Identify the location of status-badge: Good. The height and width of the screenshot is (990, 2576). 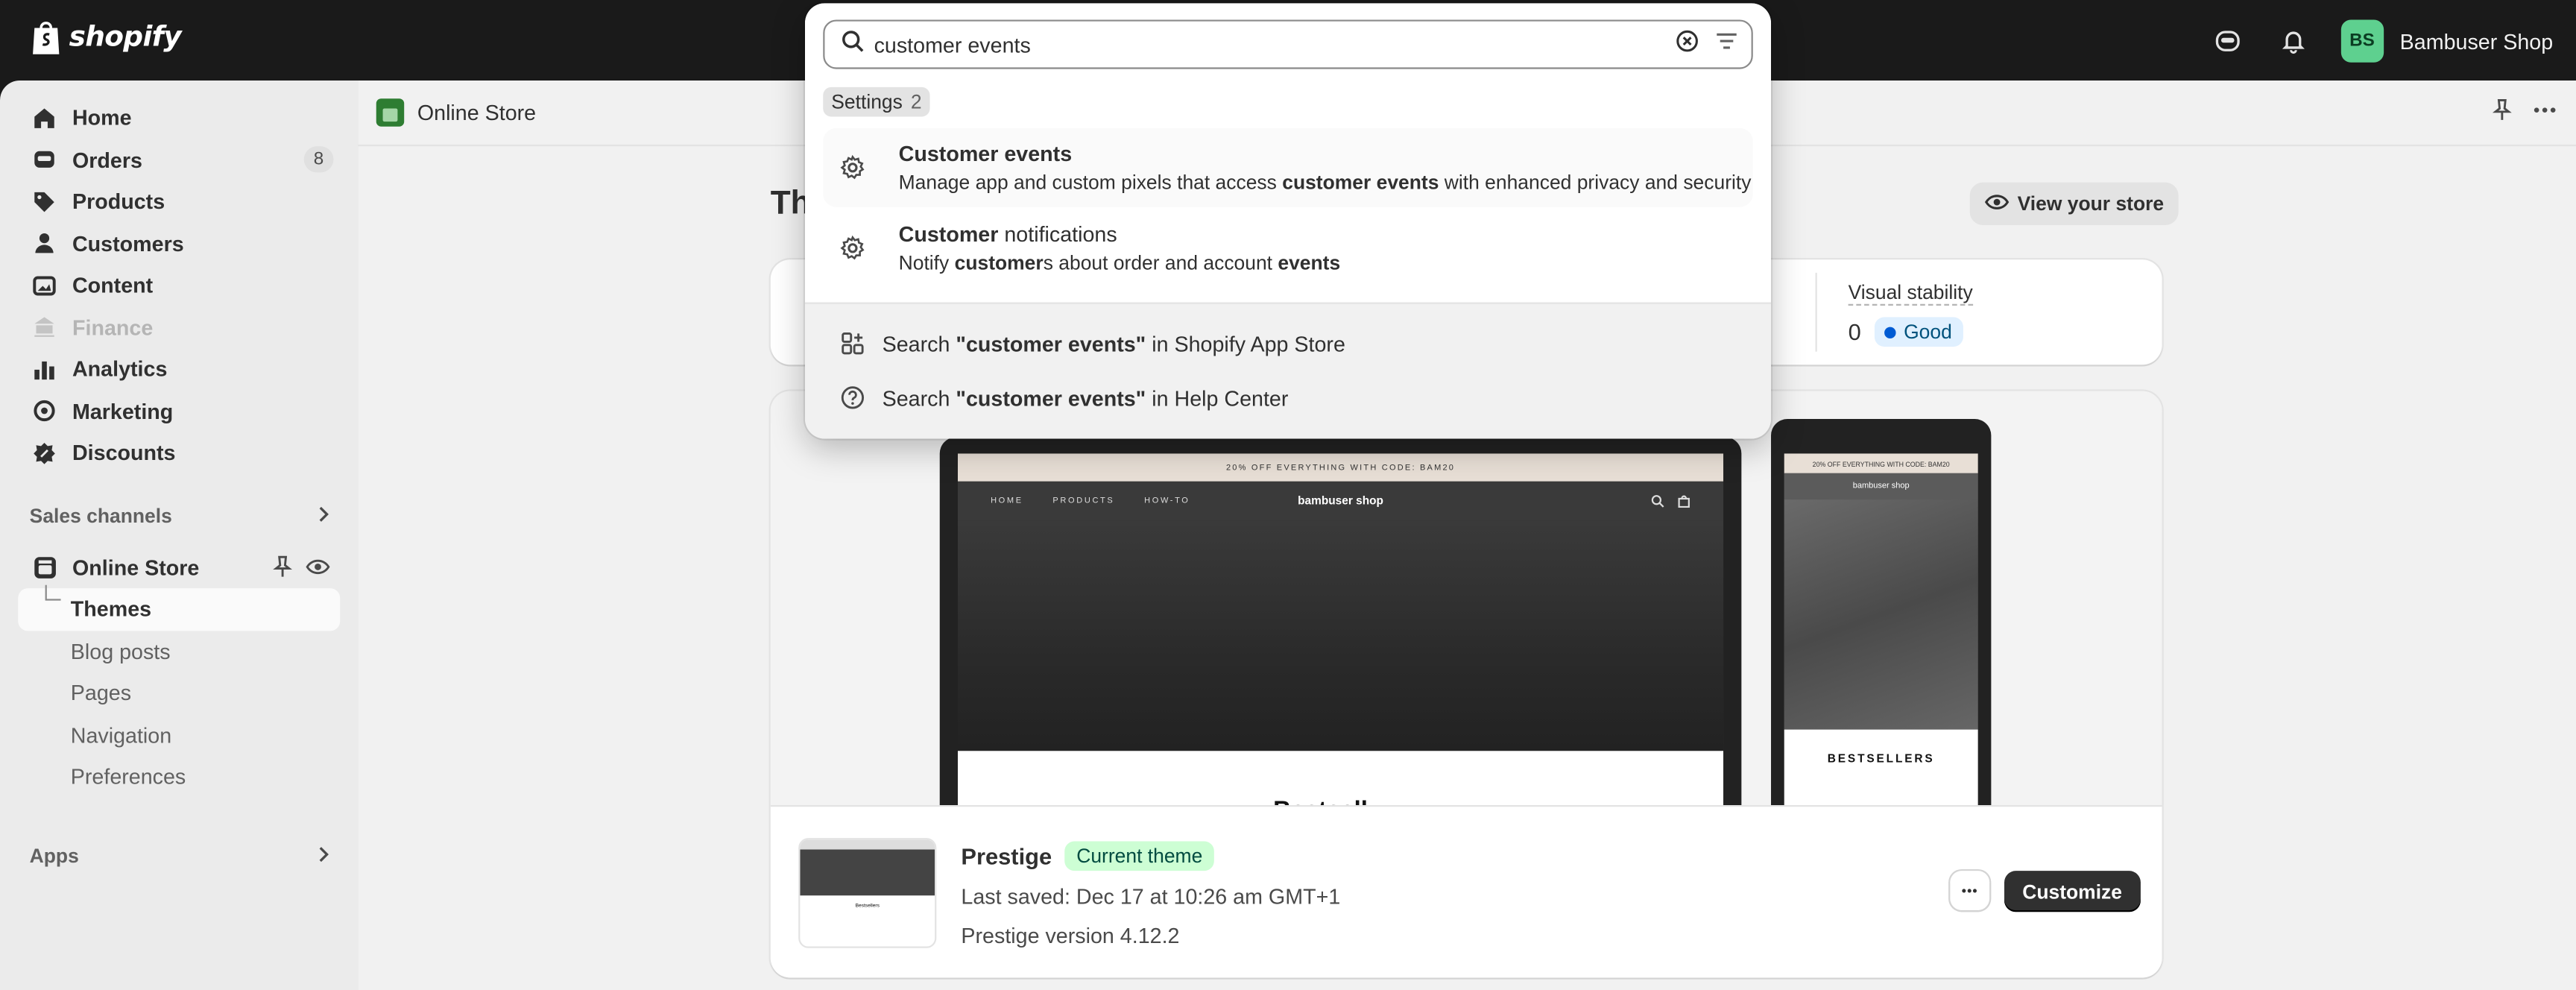
(1919, 332).